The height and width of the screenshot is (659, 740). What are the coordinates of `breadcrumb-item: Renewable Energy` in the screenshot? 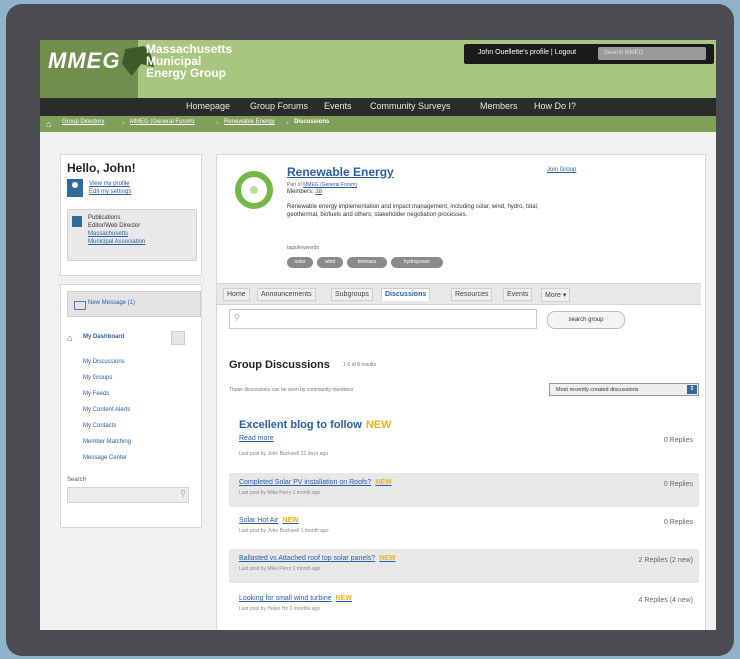 It's located at (249, 122).